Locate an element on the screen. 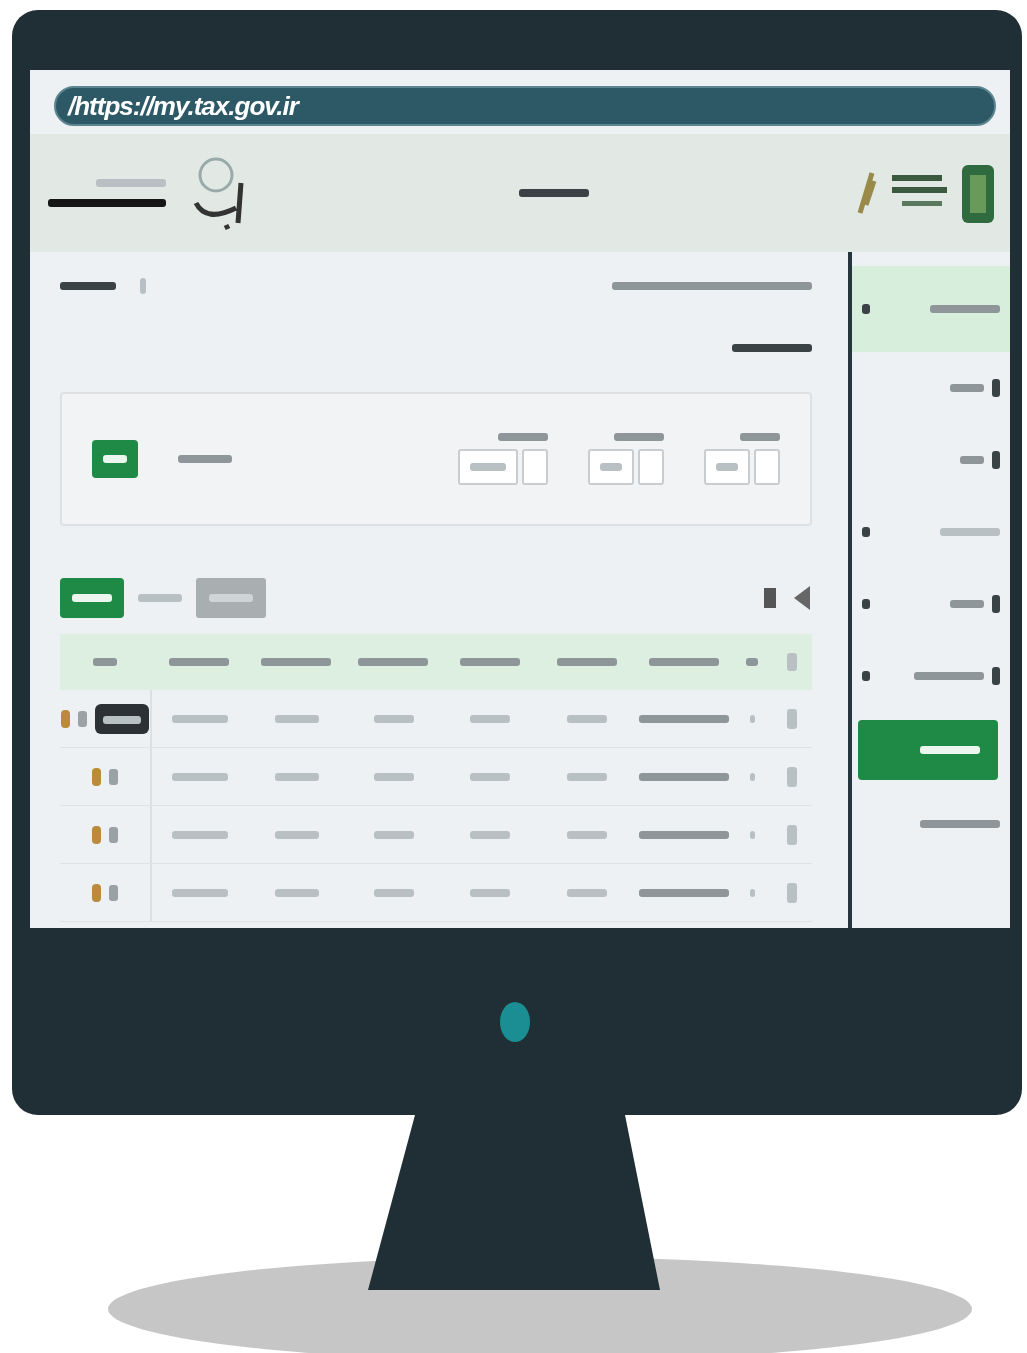 This screenshot has width=1027, height=1353. search-button is located at coordinates (115, 459).